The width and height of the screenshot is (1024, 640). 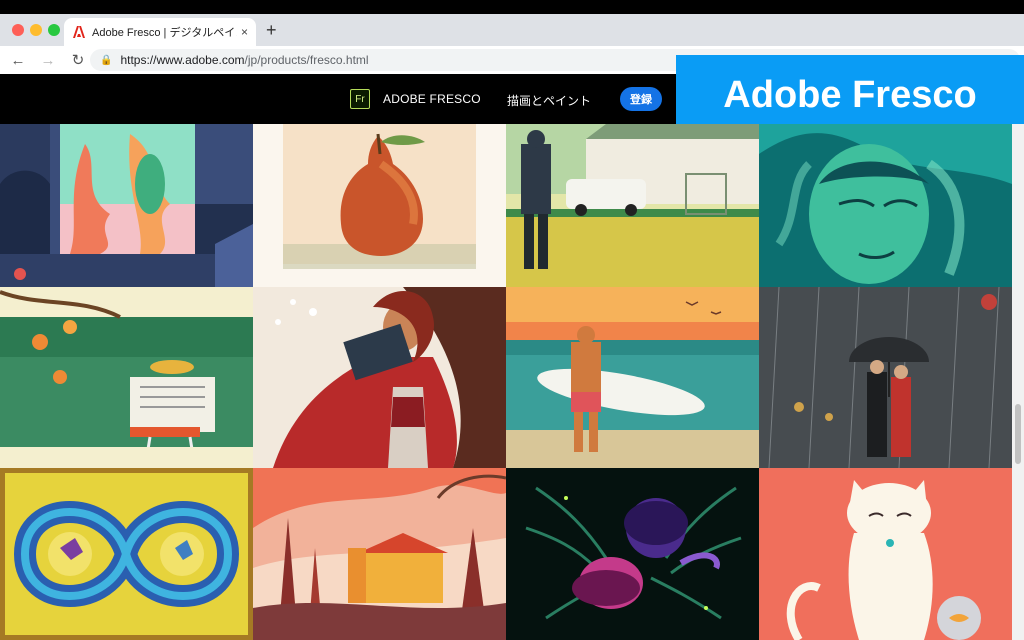 What do you see at coordinates (271, 30) in the screenshot?
I see `new-tab-button: +` at bounding box center [271, 30].